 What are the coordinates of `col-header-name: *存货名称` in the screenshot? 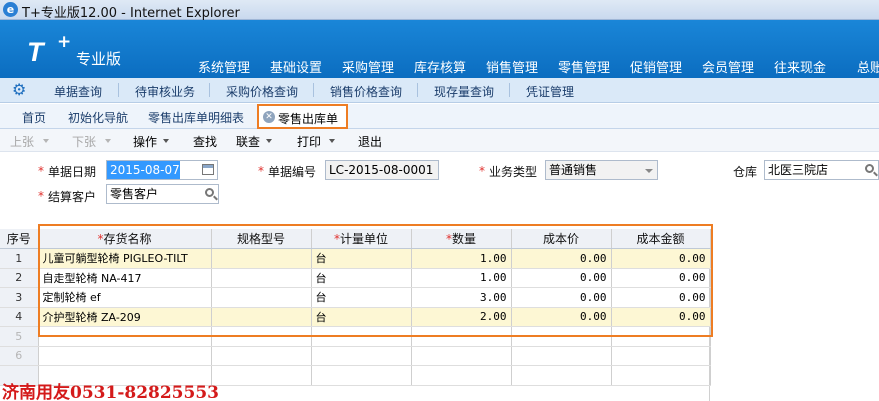 It's located at (125, 239).